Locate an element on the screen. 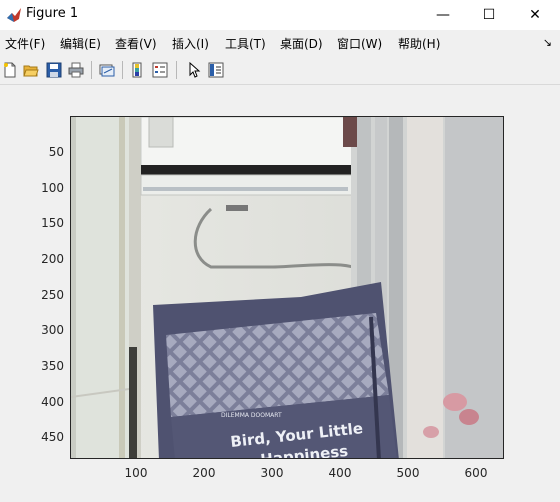 The image size is (560, 502). link-plot-icon is located at coordinates (107, 70).